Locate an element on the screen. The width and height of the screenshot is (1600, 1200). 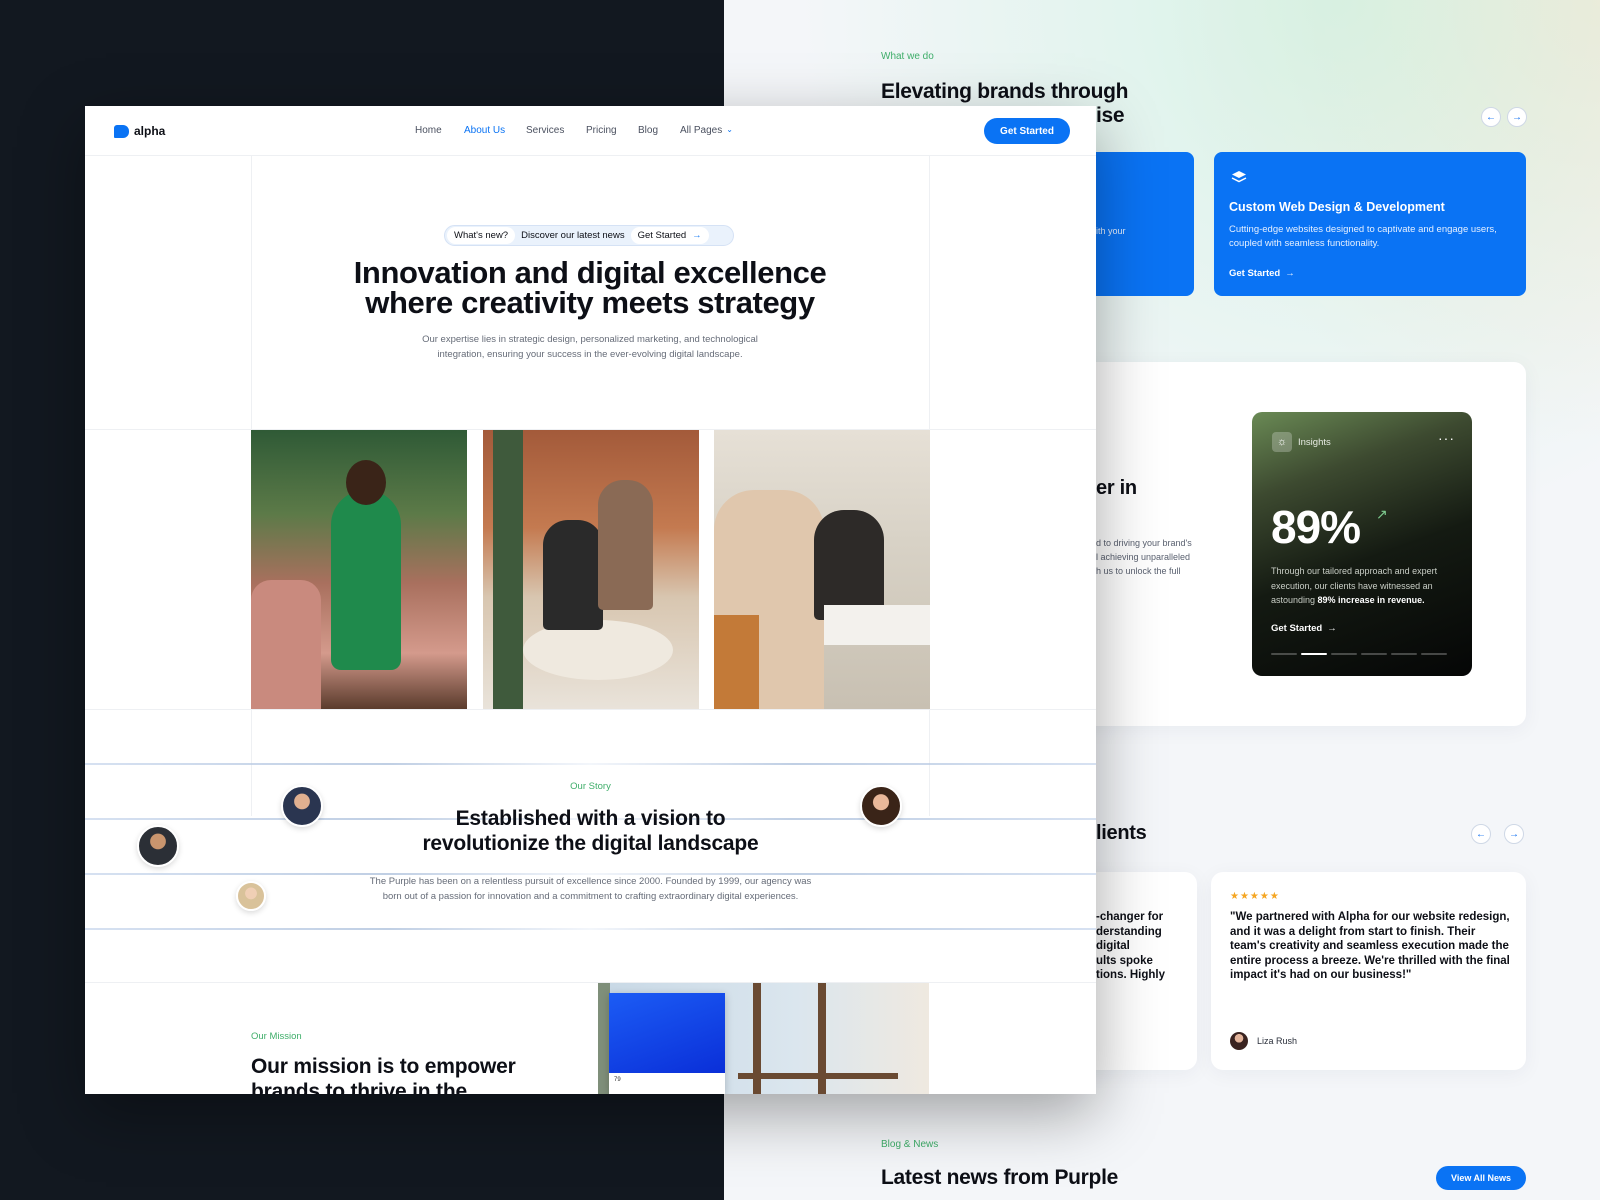
logo-text: alpha is located at coordinates (150, 131).